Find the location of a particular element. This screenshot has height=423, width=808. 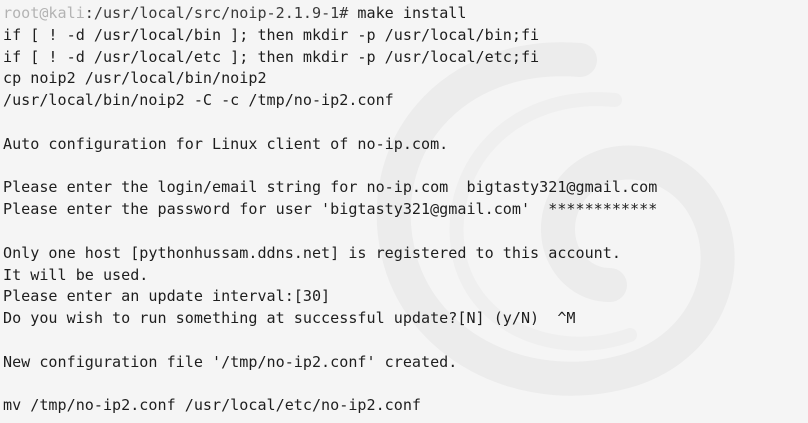

output-line: It will be used. is located at coordinates (76, 274).